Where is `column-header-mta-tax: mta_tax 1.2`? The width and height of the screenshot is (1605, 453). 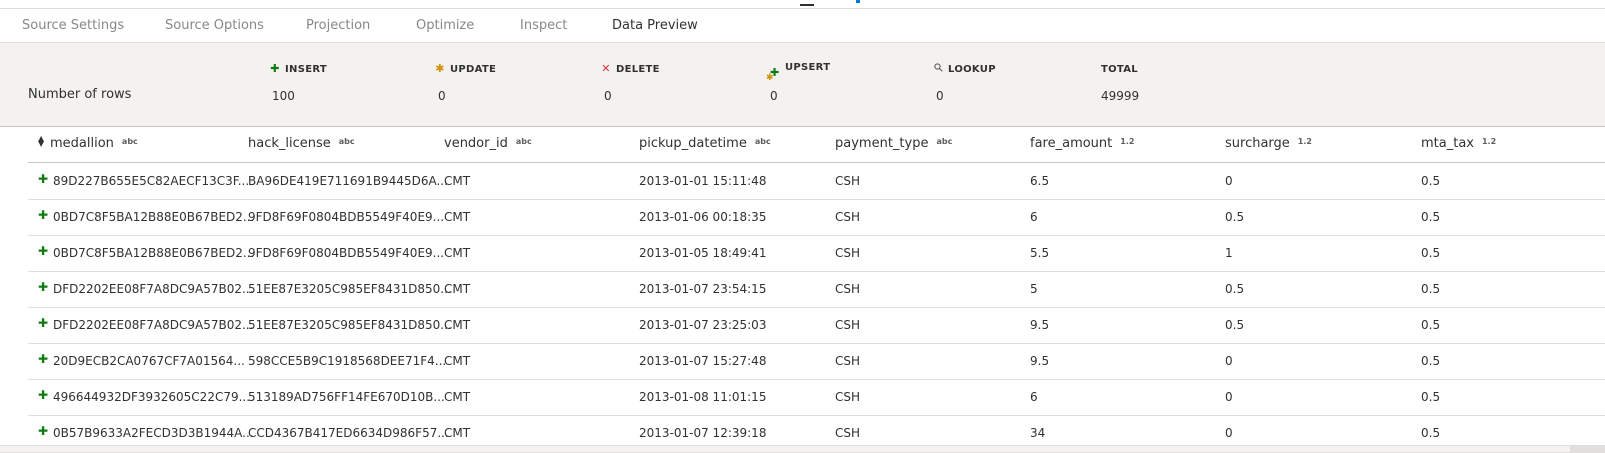
column-header-mta-tax: mta_tax 1.2 is located at coordinates (1458, 143).